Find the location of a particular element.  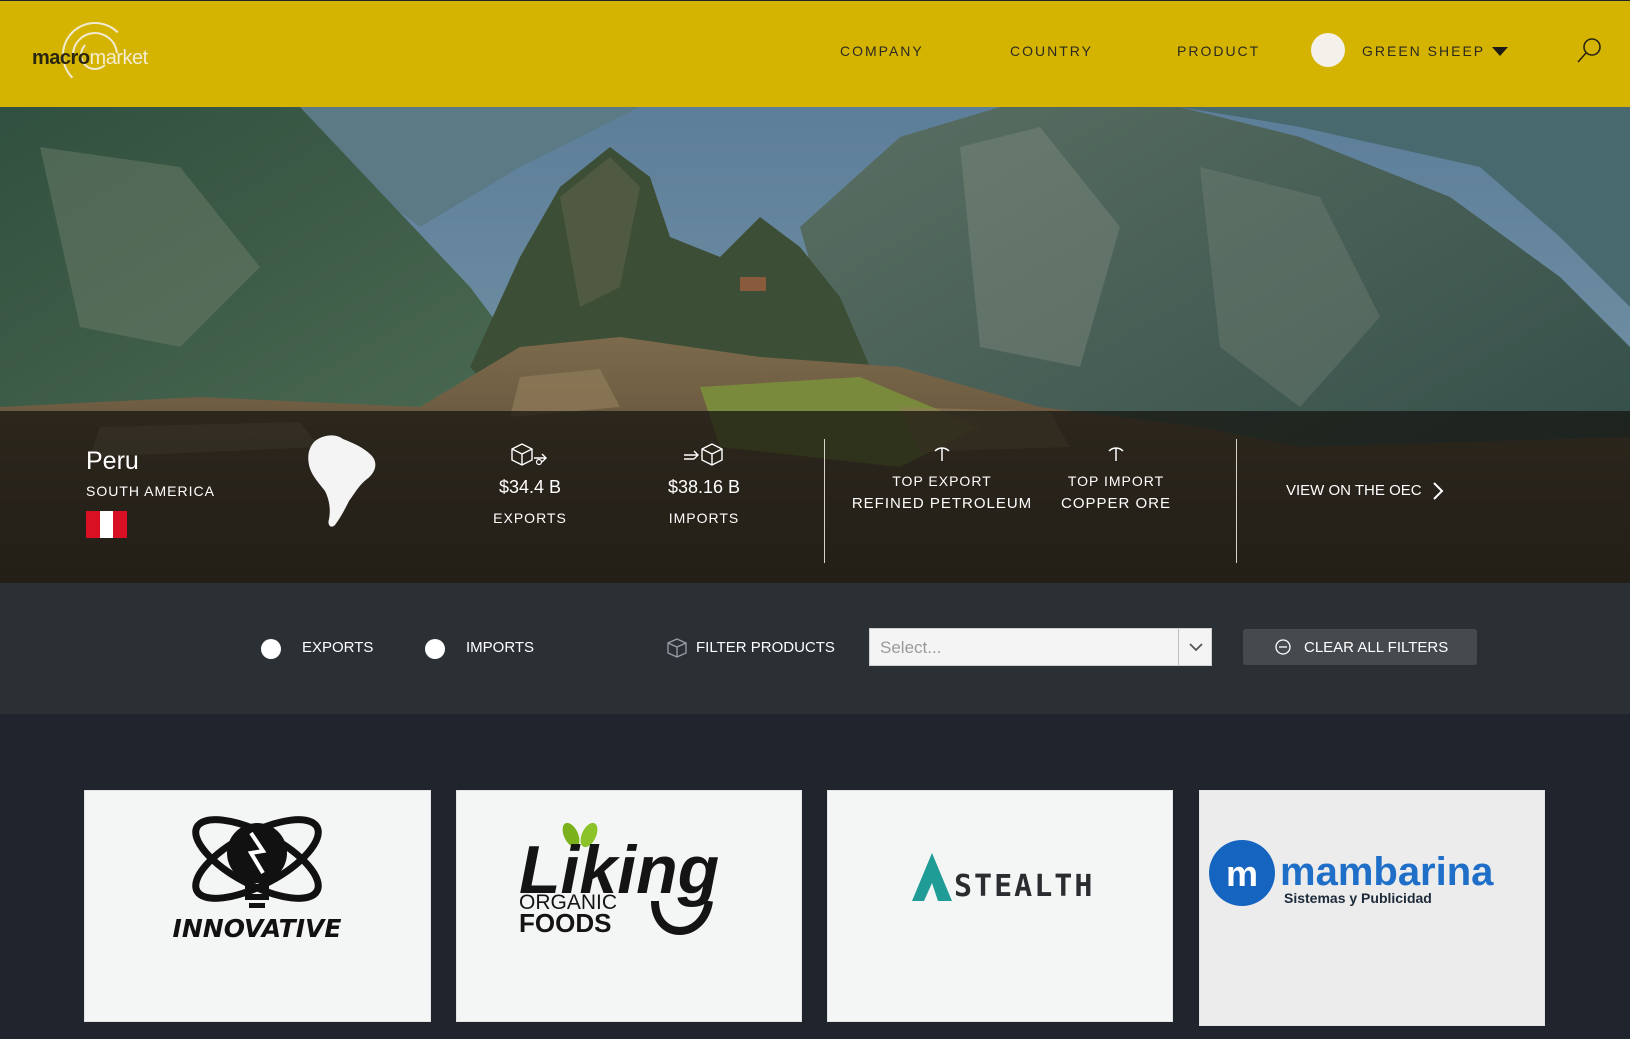

filter-products-label: FILTER PRODUCTS is located at coordinates (765, 647).